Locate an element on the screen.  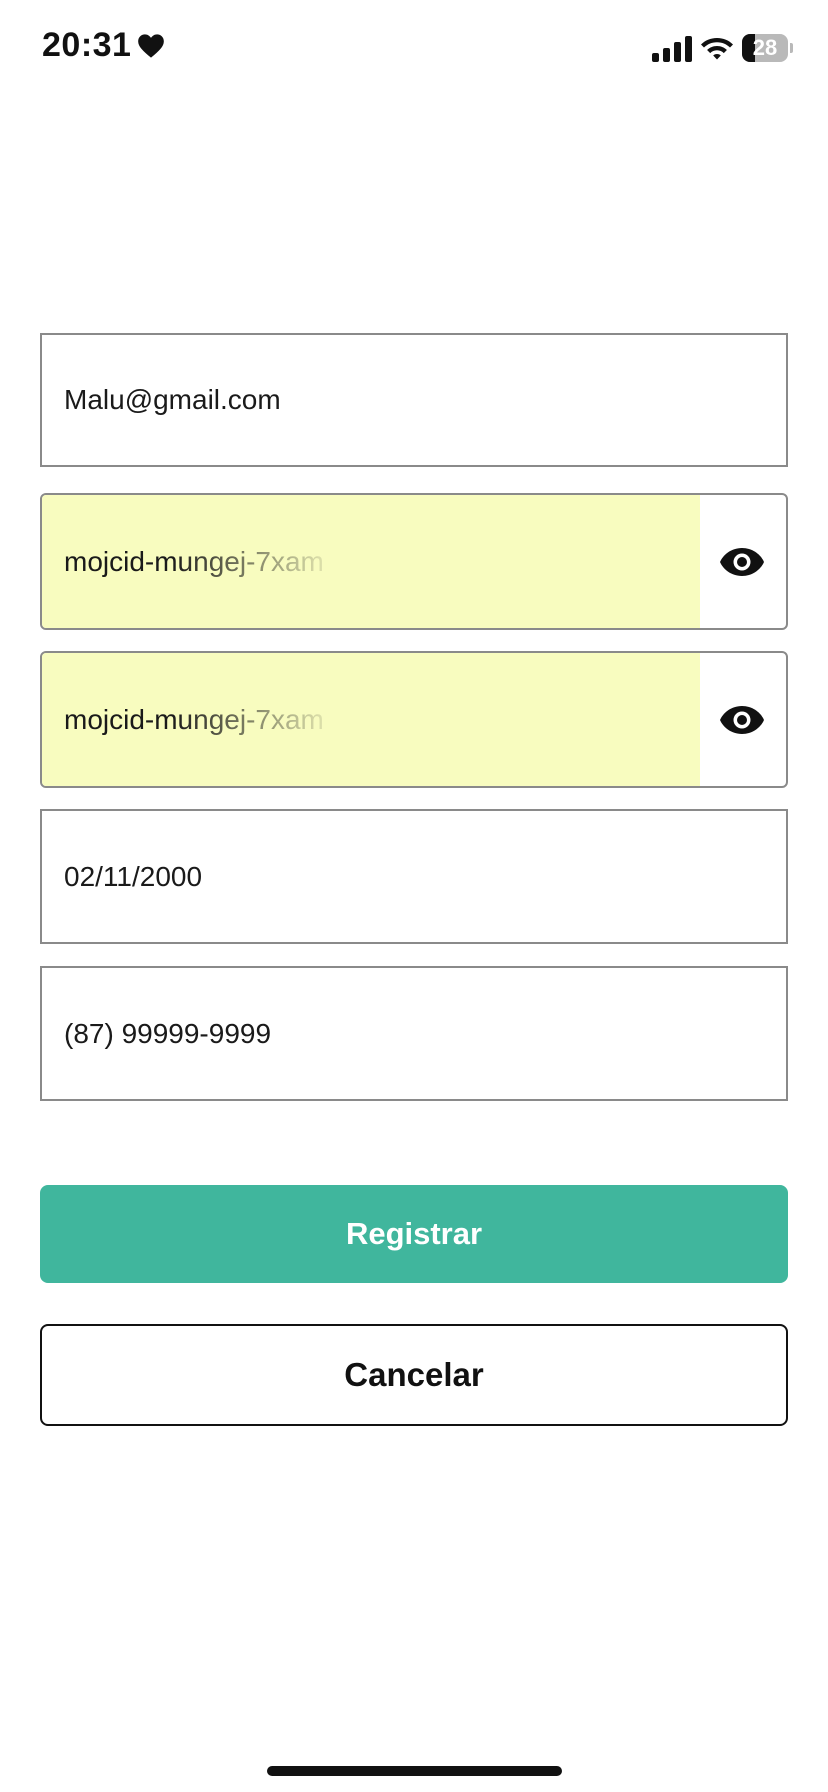
password-value: mojcid-mungej-7xam is located at coordinates (194, 561).